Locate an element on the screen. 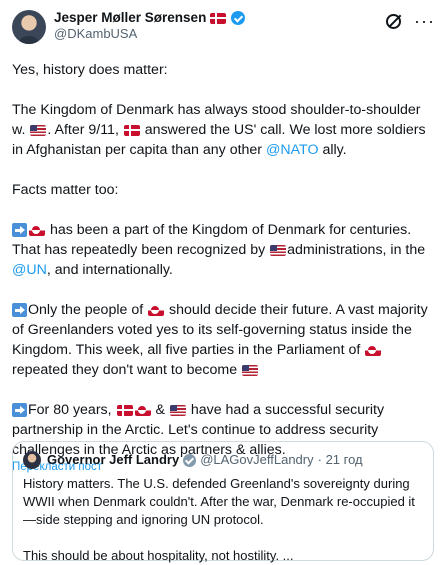 The height and width of the screenshot is (565, 447). author-name-row: Jesper Møller Sørensen is located at coordinates (219, 18).